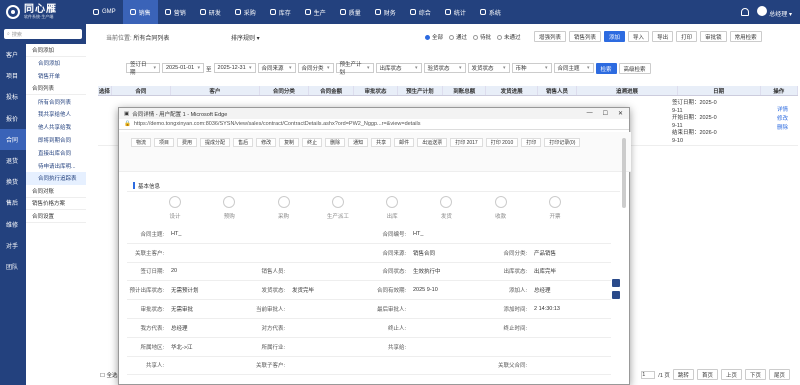 Image resolution: width=800 pixels, height=385 pixels. Describe the element at coordinates (573, 68) in the screenshot. I see `filter-select: 合同主题` at that location.